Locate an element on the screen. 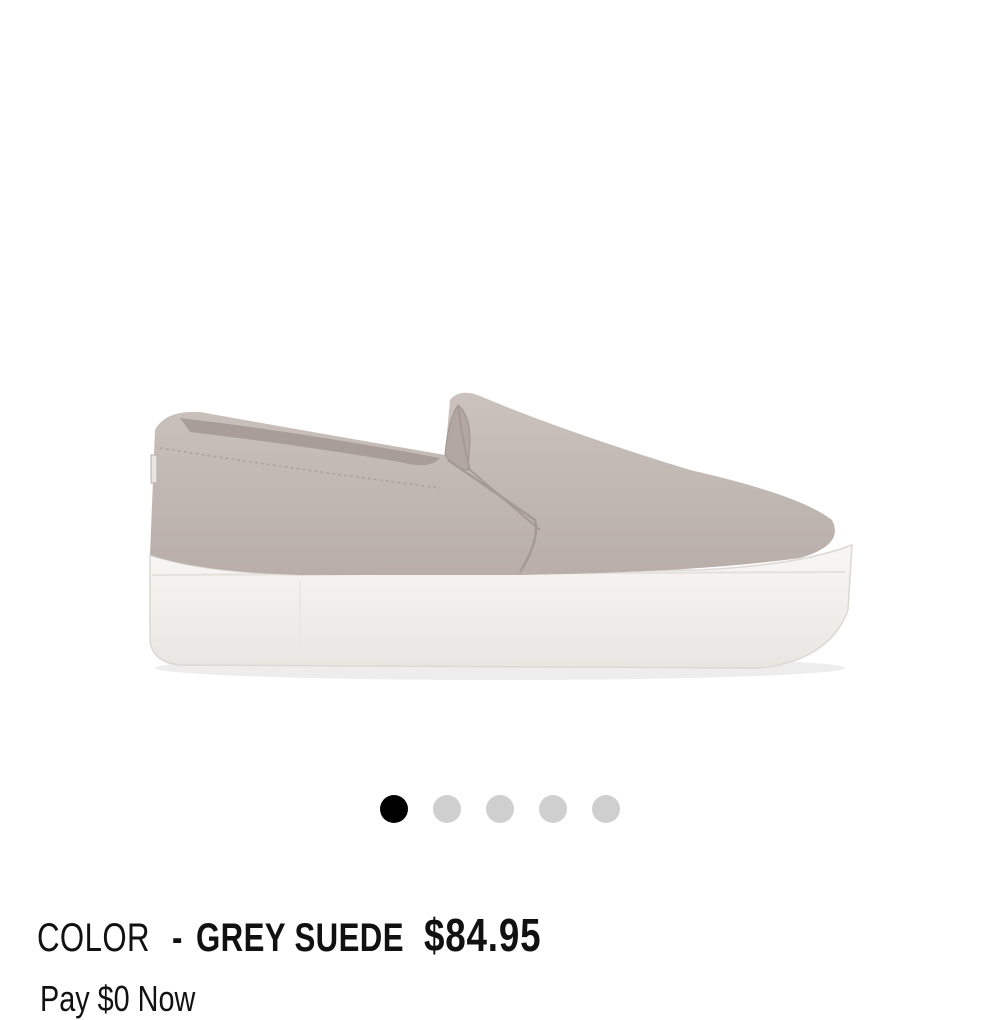  color-value: GREY SUEDE is located at coordinates (300, 938).